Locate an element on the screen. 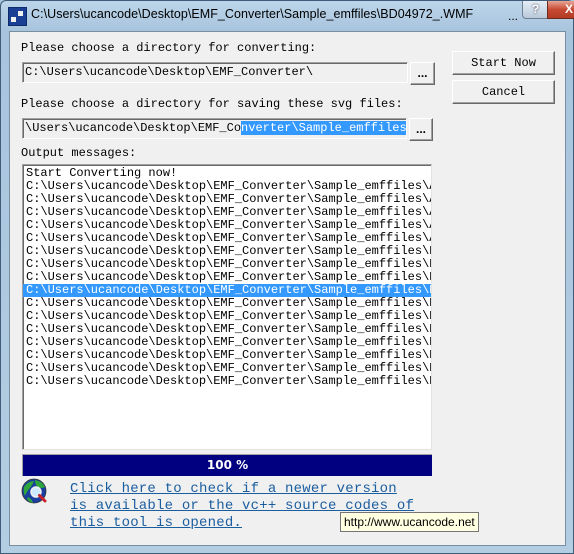 The width and height of the screenshot is (574, 554). start-now-button: Start Now is located at coordinates (503, 63).